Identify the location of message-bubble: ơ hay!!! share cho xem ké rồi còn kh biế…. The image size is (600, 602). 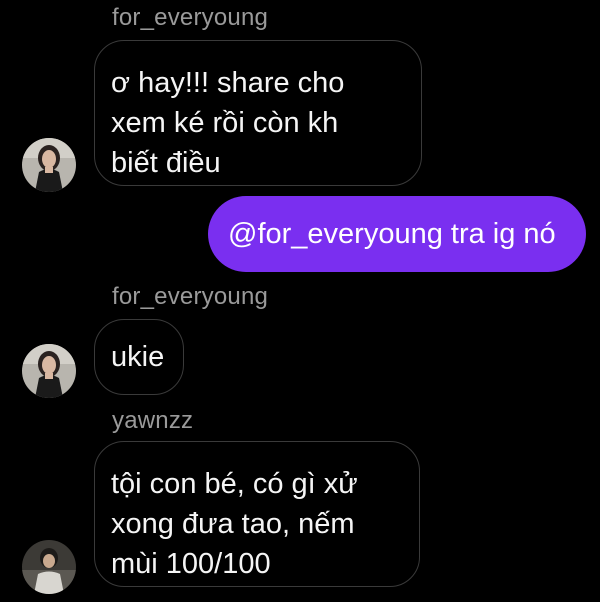
(258, 113).